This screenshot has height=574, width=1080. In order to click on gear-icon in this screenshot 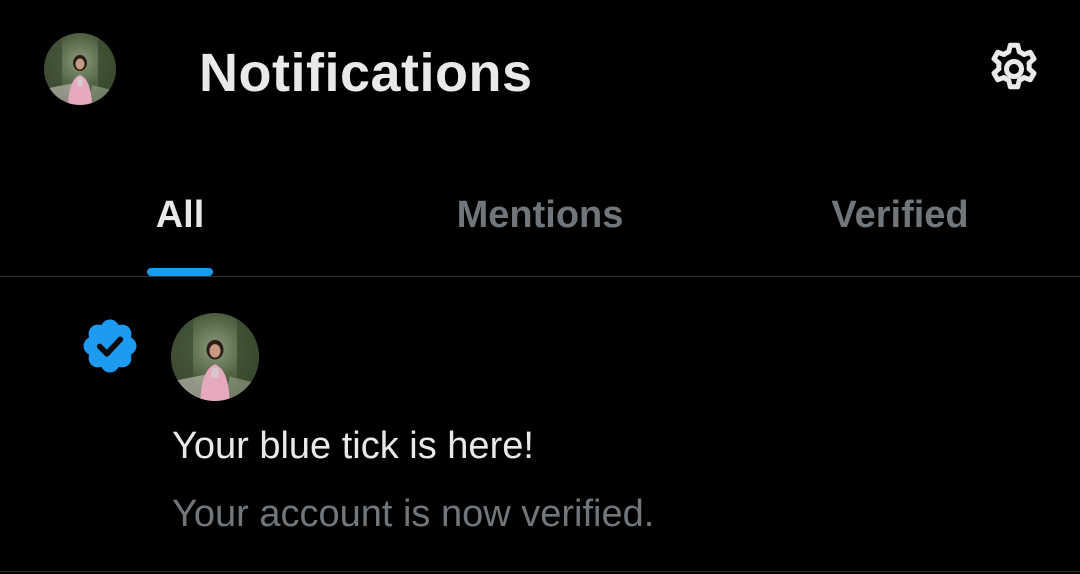, I will do `click(1014, 66)`.